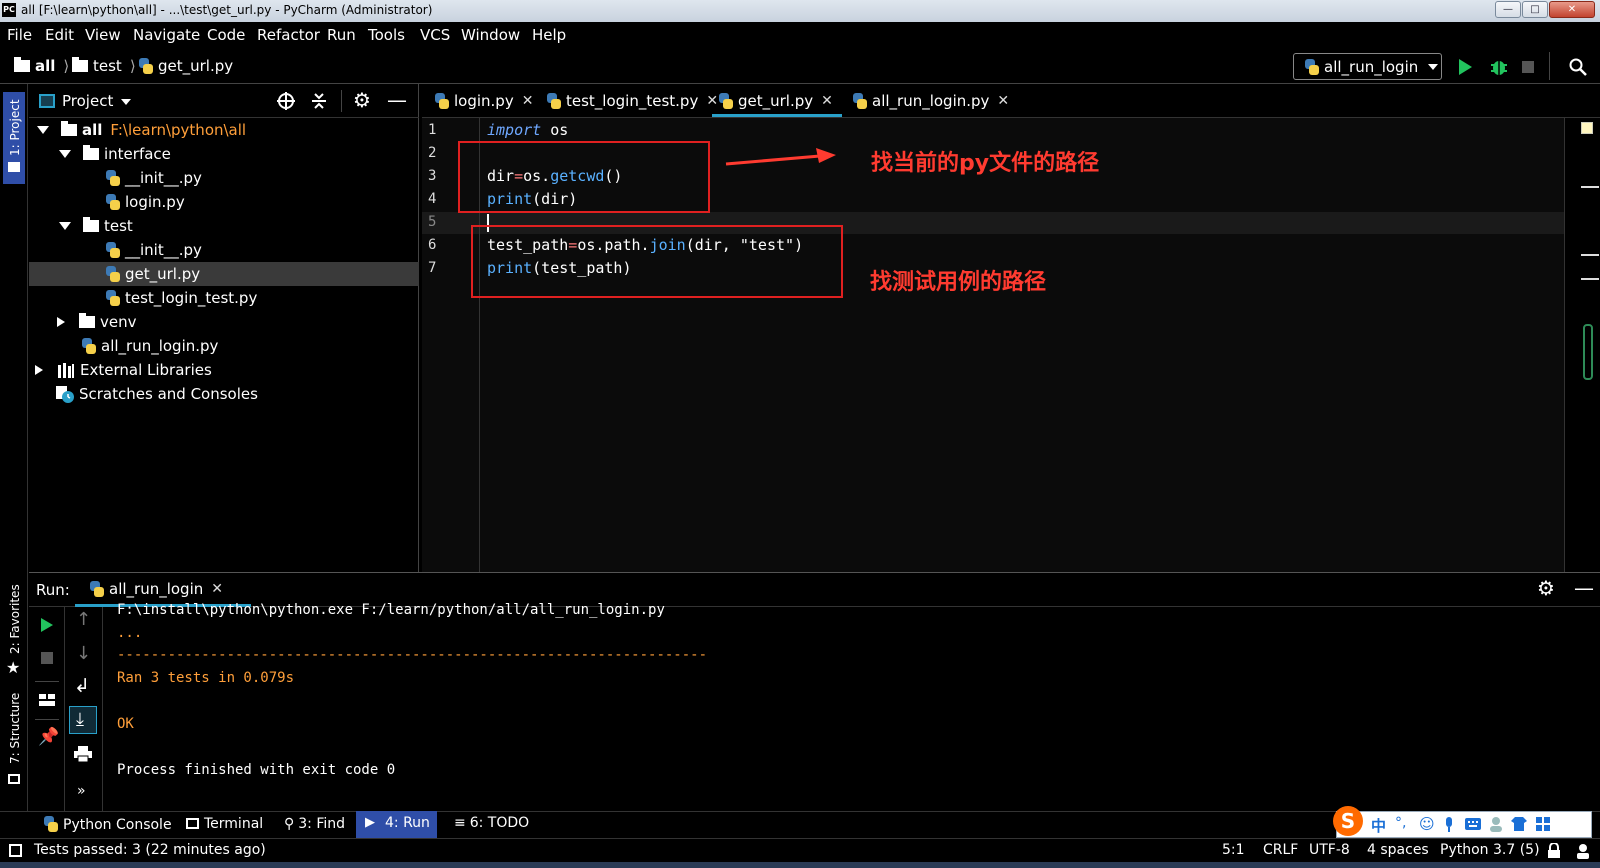 The image size is (1600, 868). I want to click on status-message: Tests passed: 3 (22 minutes ago), so click(150, 850).